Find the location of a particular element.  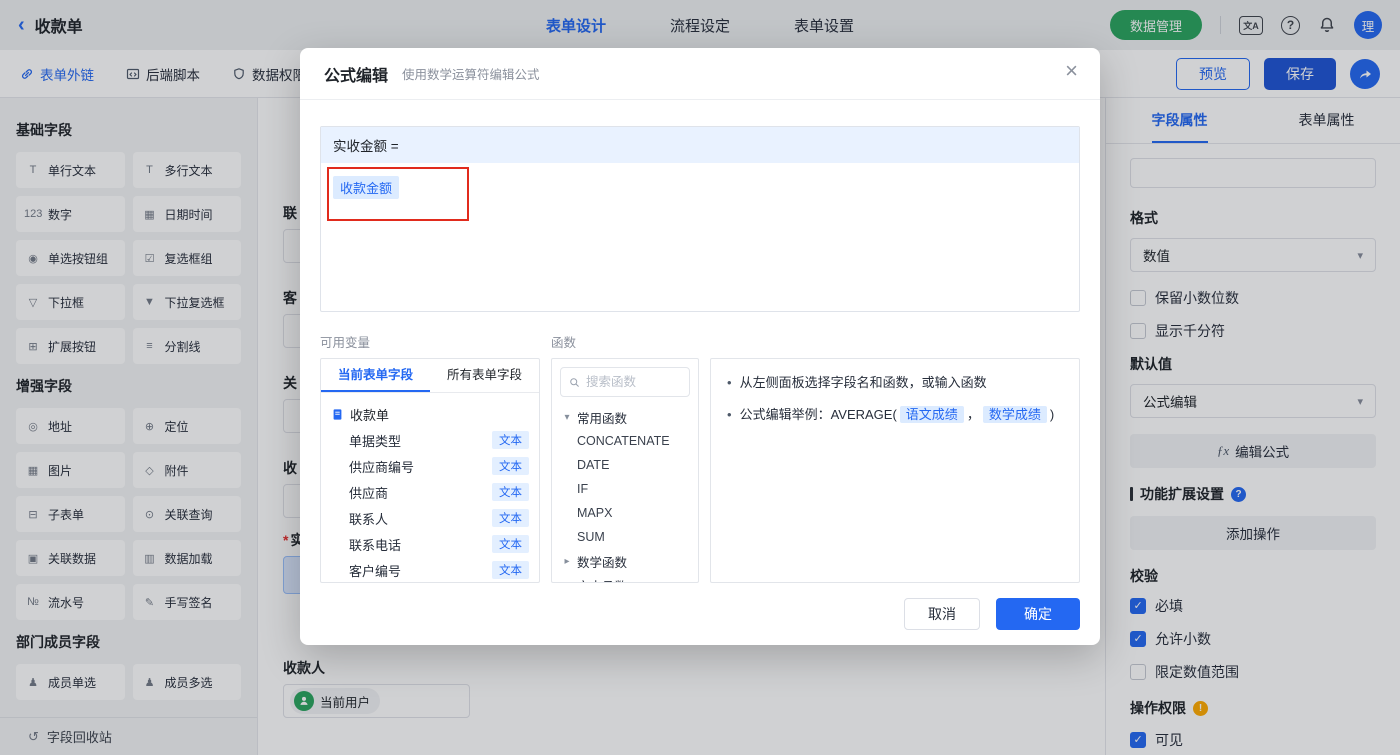

function-item: IF is located at coordinates (625, 489).